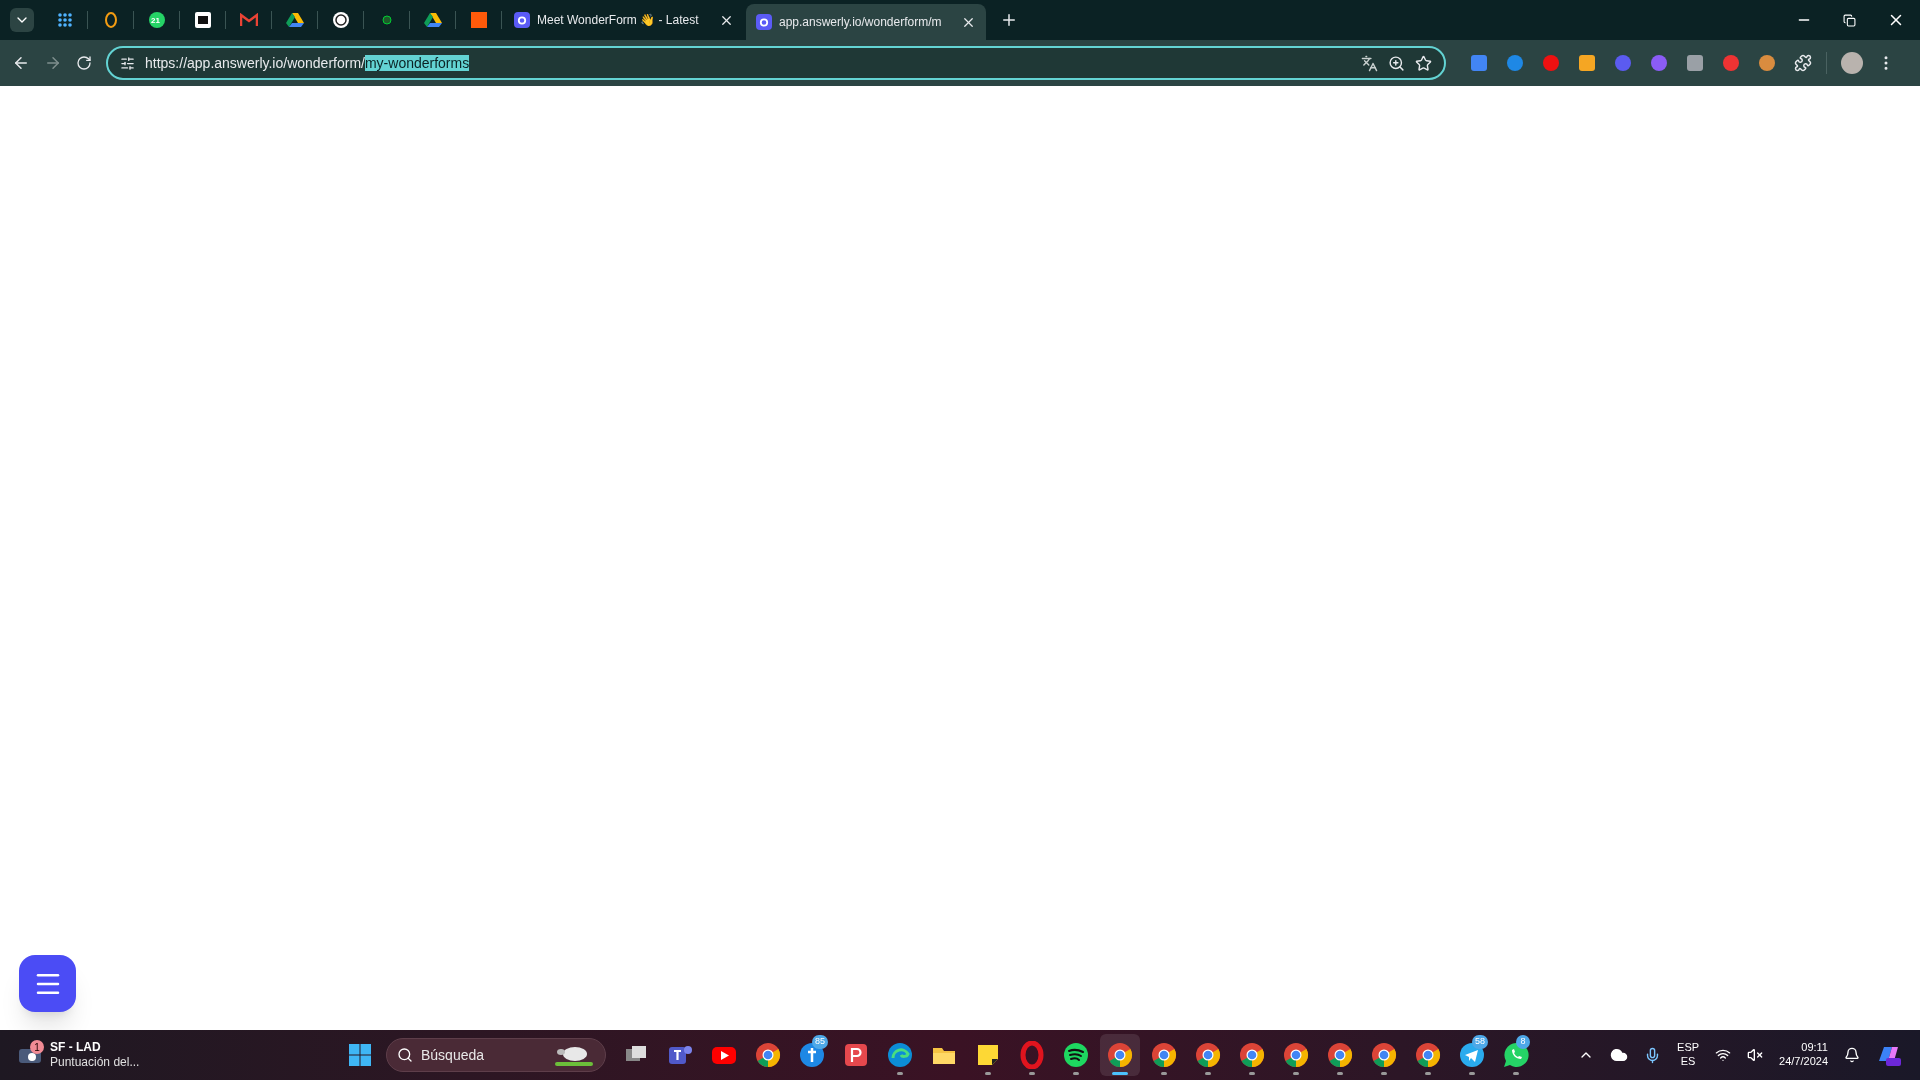 The image size is (1920, 1080). What do you see at coordinates (820, 1042) in the screenshot?
I see `count-badge: 85` at bounding box center [820, 1042].